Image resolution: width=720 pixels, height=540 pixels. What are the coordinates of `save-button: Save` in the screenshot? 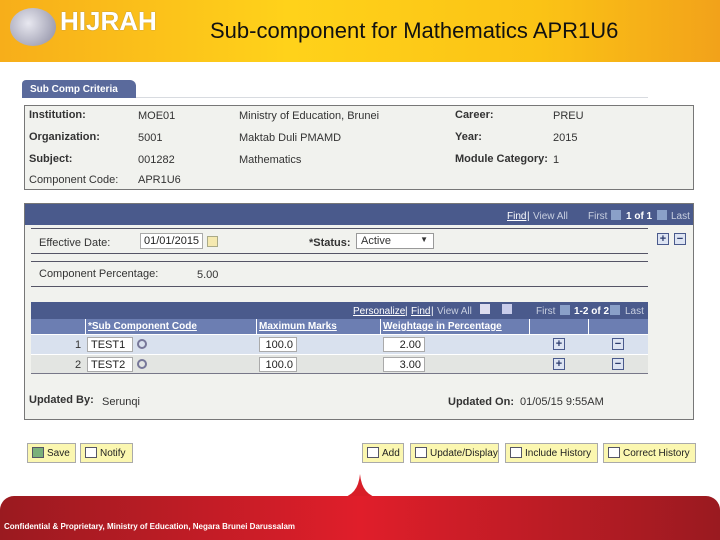 It's located at (51, 453).